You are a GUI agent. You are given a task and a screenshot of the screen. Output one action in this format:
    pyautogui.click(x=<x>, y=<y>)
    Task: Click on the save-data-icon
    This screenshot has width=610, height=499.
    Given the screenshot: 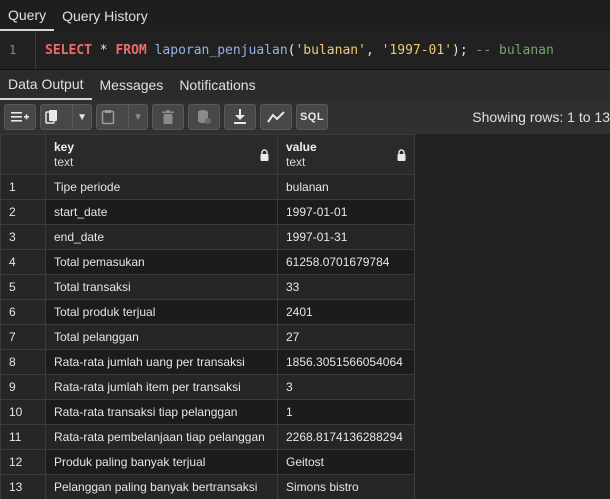 What is the action you would take?
    pyautogui.click(x=204, y=117)
    